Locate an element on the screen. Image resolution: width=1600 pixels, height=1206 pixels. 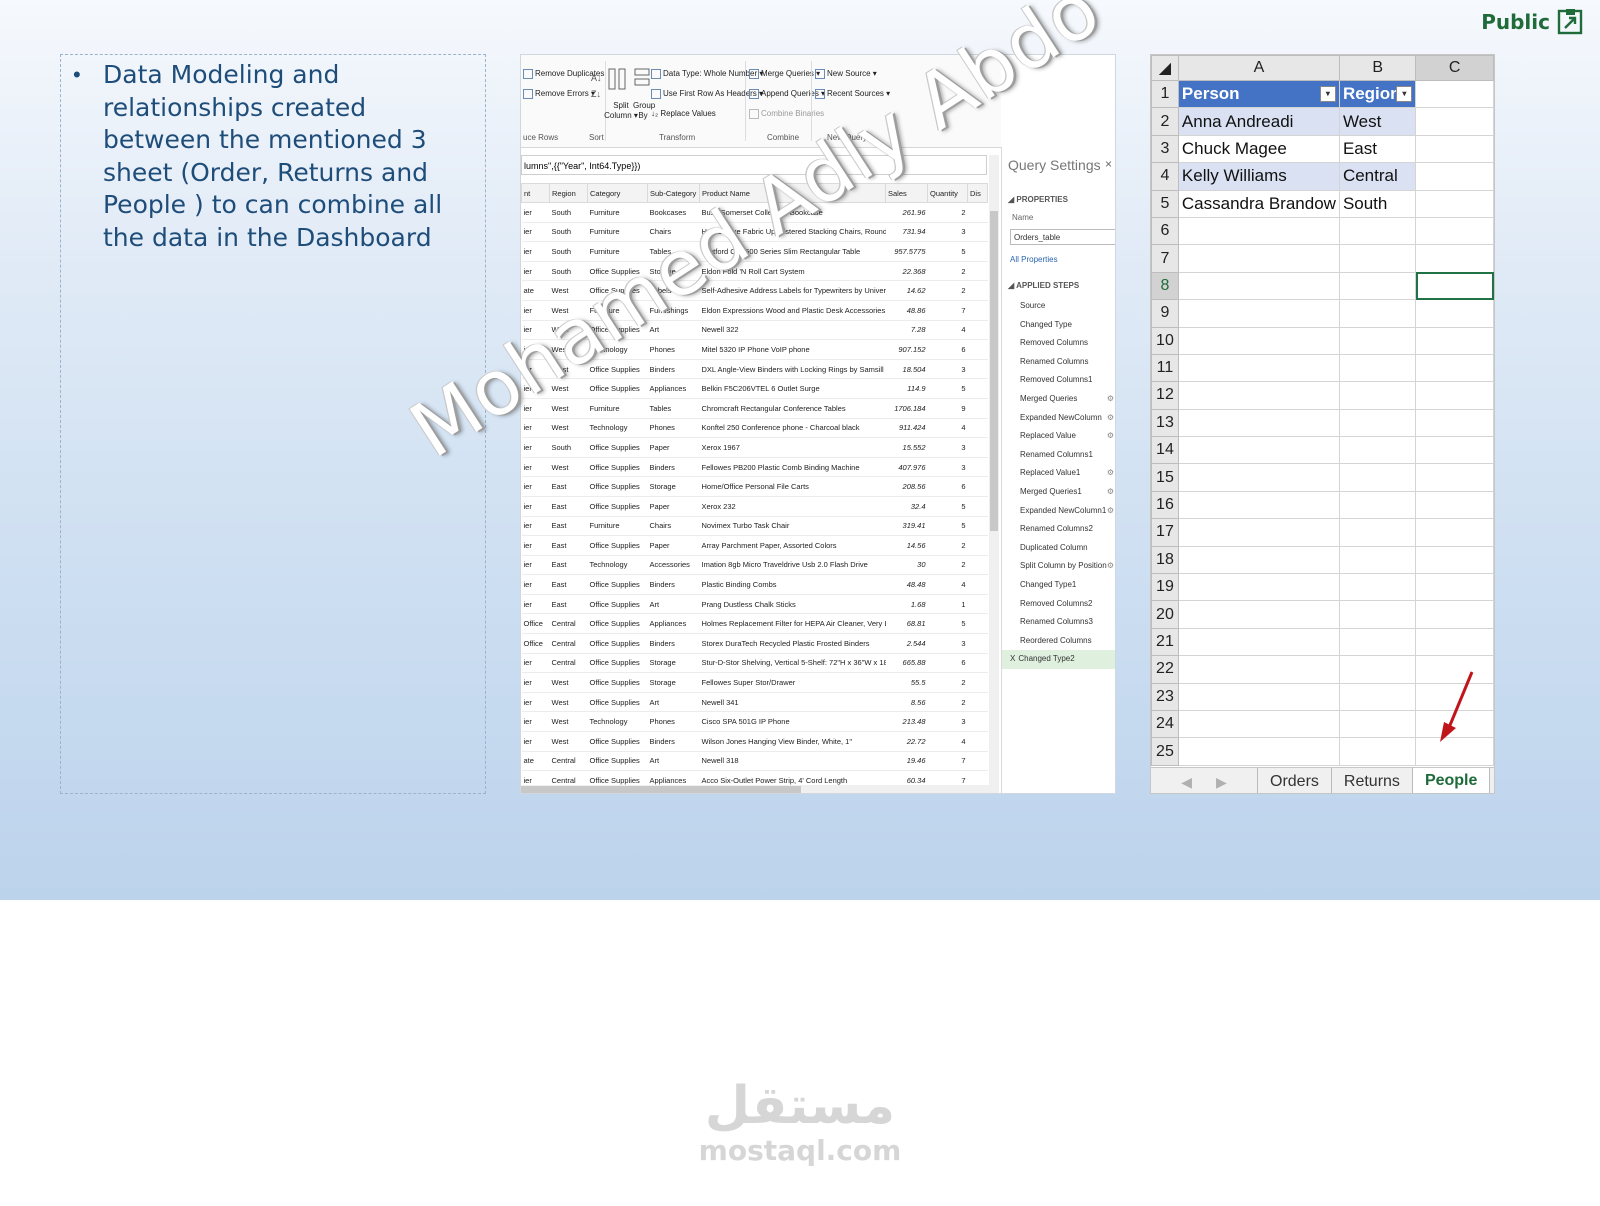
applied-step: Split Column by Position ⚙ is located at coordinates (1058, 566).